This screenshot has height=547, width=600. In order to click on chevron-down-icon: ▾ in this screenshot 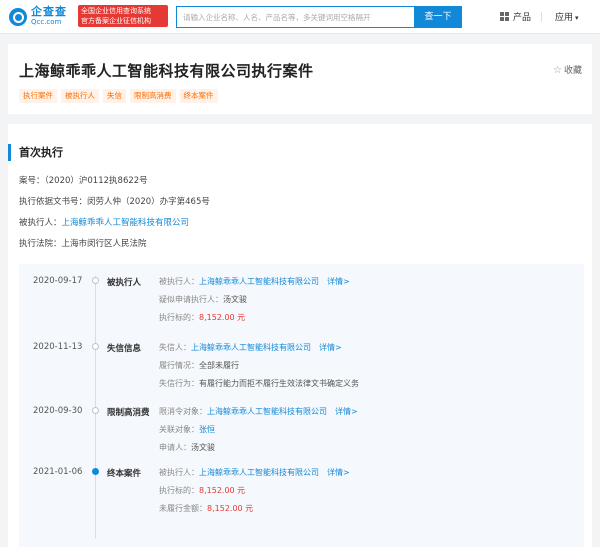, I will do `click(577, 18)`.